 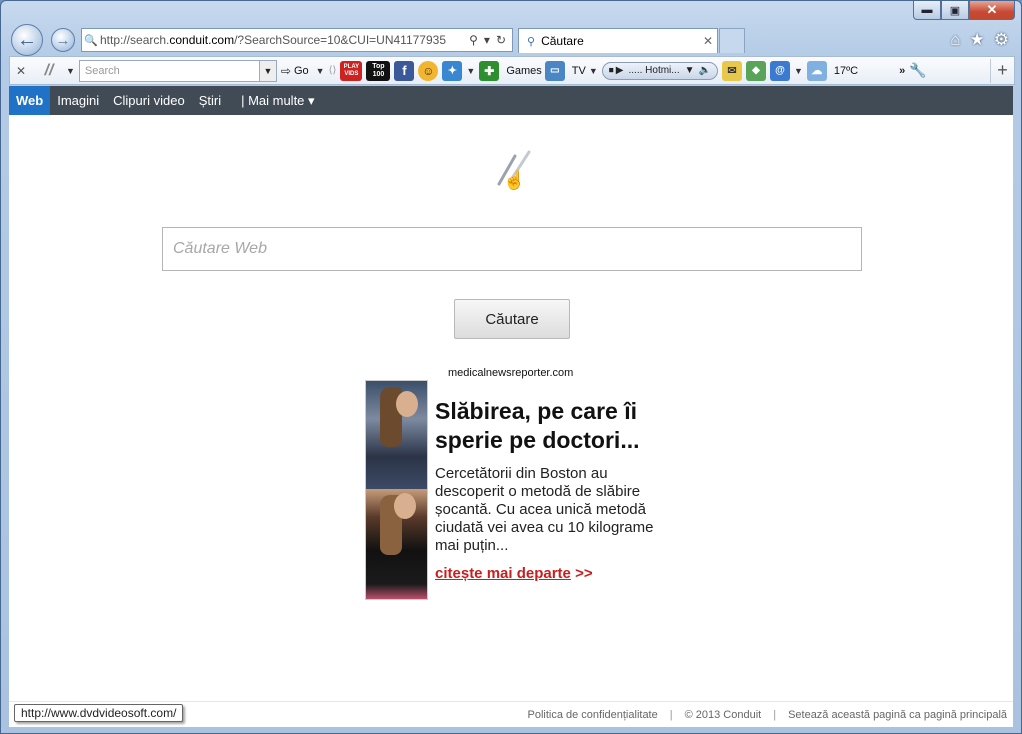 I want to click on url-suffix: /?SearchSource=10&CUI=UN41177935, so click(x=340, y=40).